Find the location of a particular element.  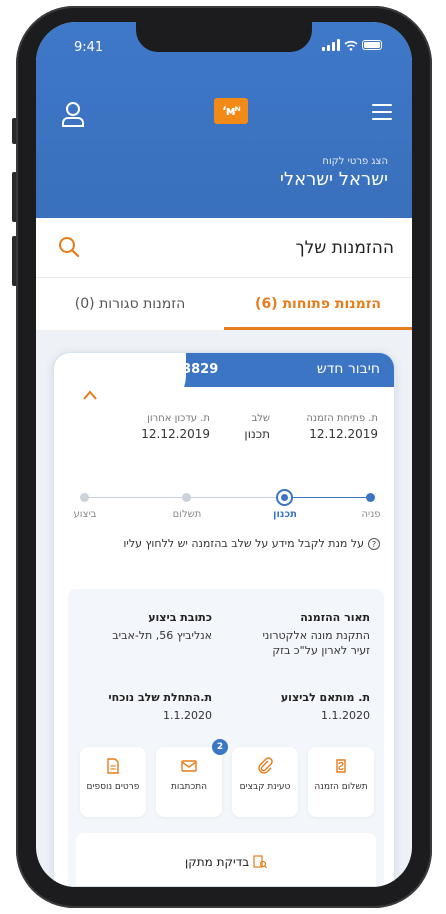

tile-upload-files: טעינת קבצים is located at coordinates (265, 782).